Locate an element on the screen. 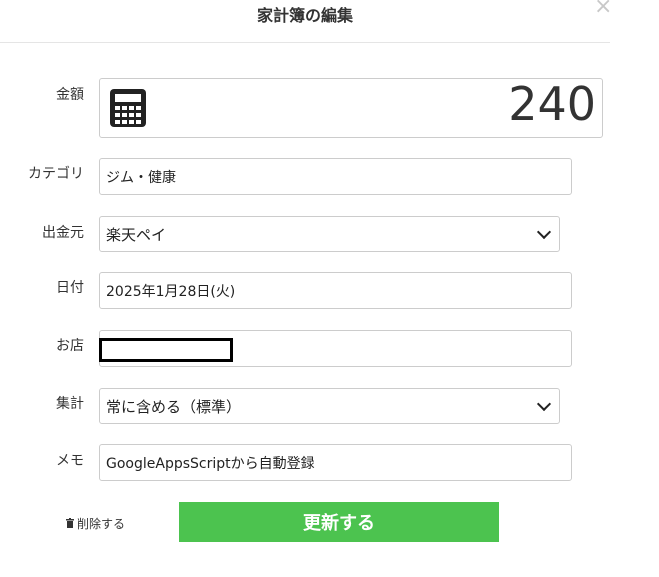 This screenshot has height=577, width=659. memo-field: GoogleAppsScriptから自動登録 is located at coordinates (335, 462).